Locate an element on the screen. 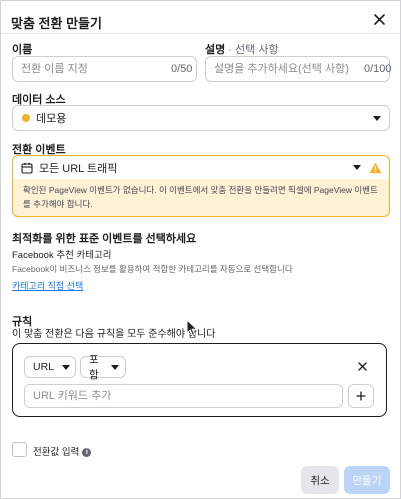  conversion-value-checkbox is located at coordinates (19, 449).